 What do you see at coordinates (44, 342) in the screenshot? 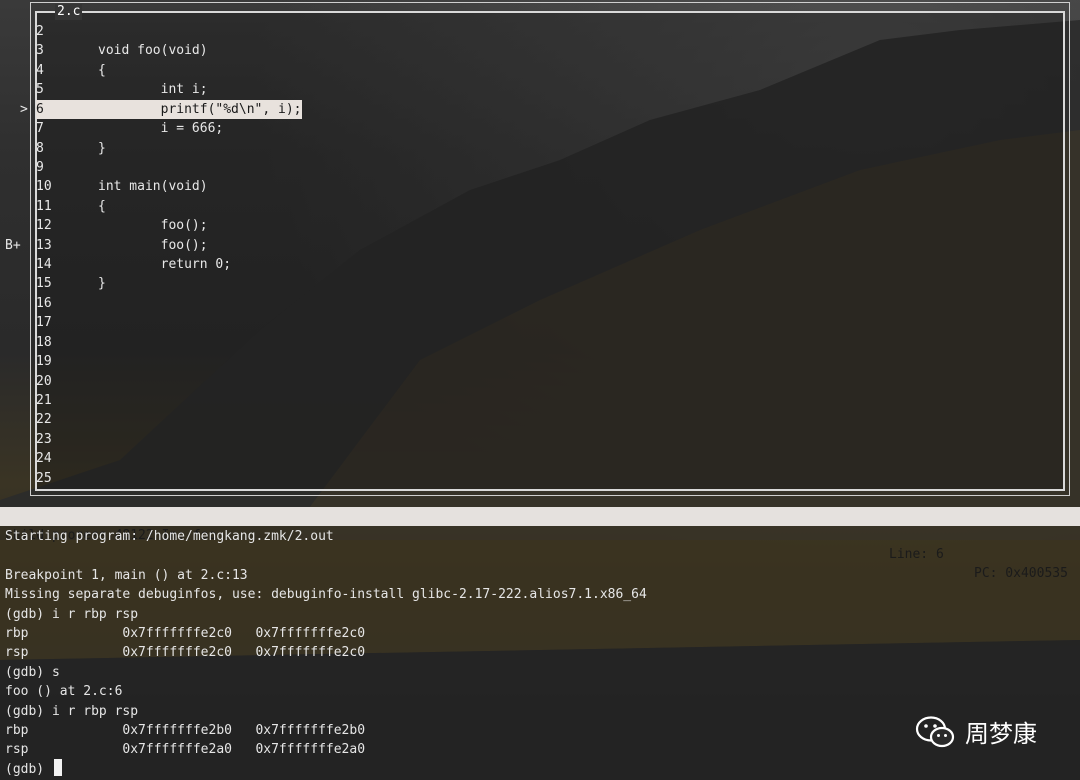
I see `line-number: 18` at bounding box center [44, 342].